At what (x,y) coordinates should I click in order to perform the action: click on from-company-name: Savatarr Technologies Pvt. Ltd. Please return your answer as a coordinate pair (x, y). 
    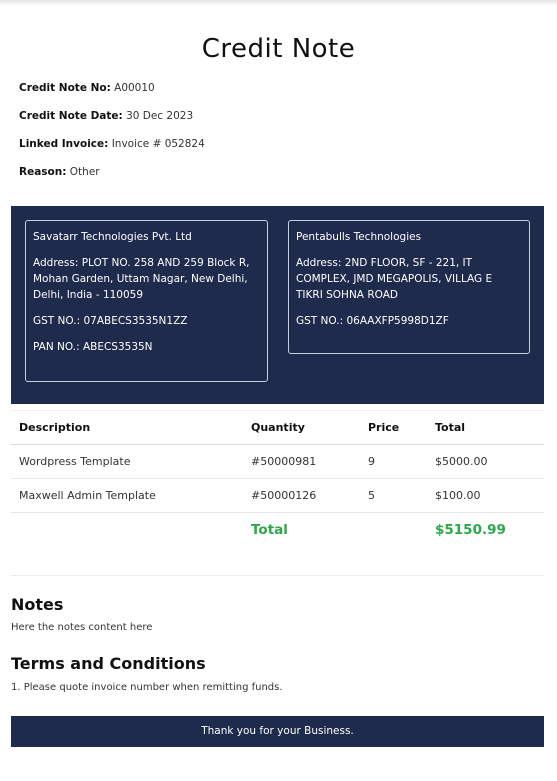
    Looking at the image, I should click on (112, 237).